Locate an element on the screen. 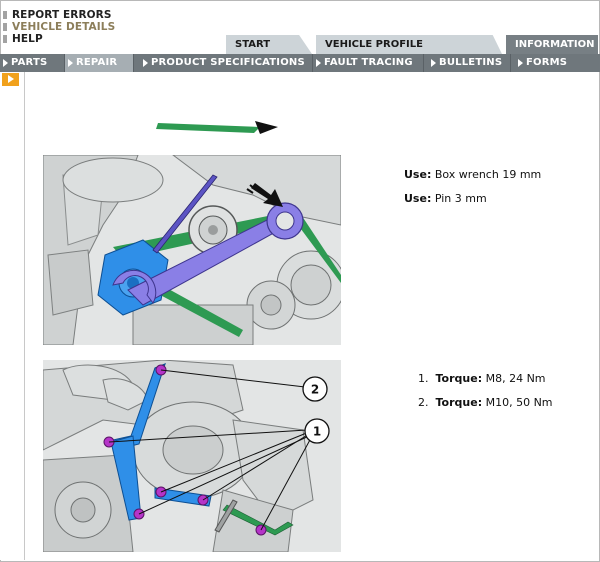  callout-2-marker: 2 is located at coordinates (315, 389).